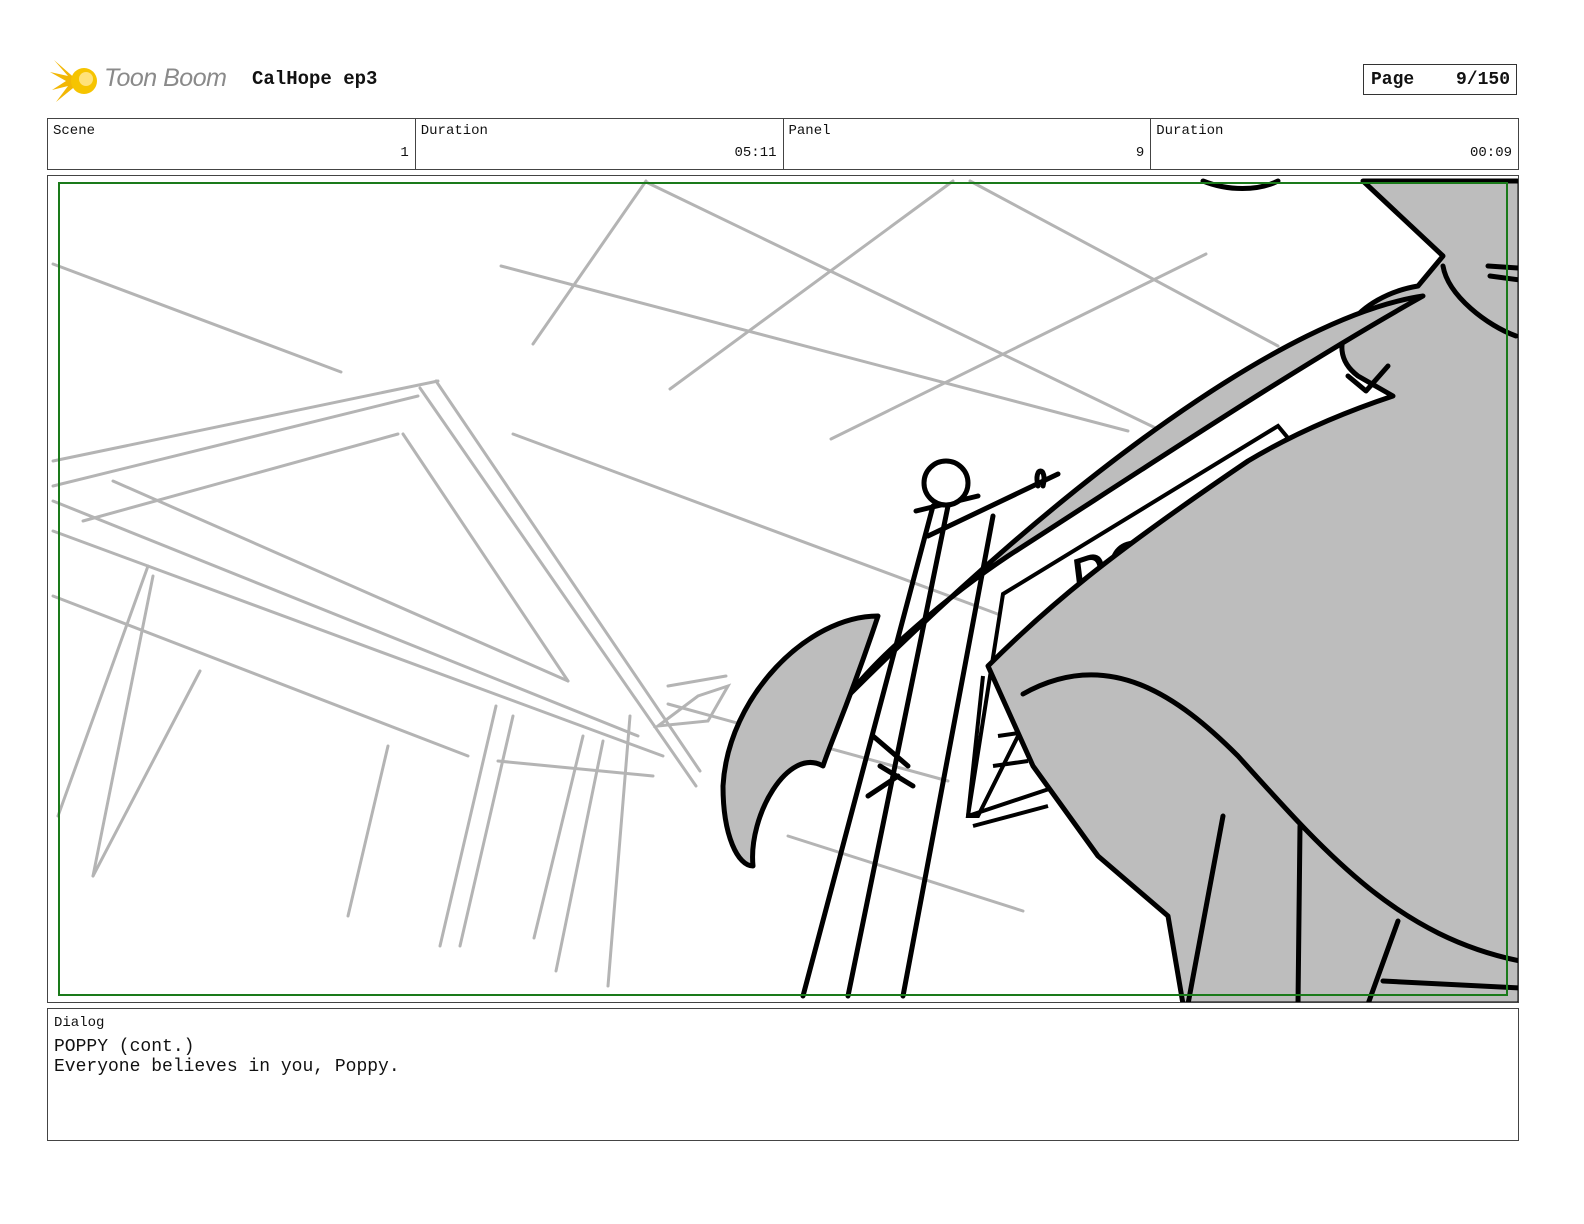 The image size is (1584, 1224). Describe the element at coordinates (809, 131) in the screenshot. I see `panel-label: Panel` at that location.